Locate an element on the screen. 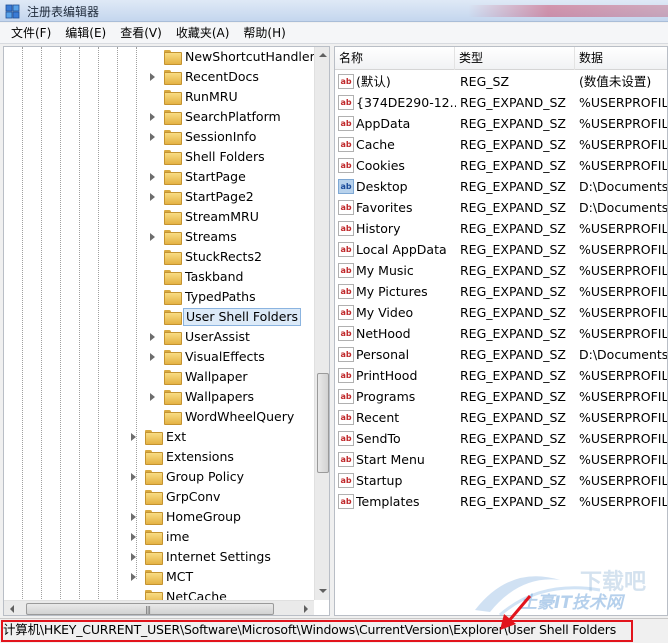 This screenshot has height=643, width=668. value-row: ab SendTo REG_EXPAND_SZ %USERPROFILE is located at coordinates (501, 438).